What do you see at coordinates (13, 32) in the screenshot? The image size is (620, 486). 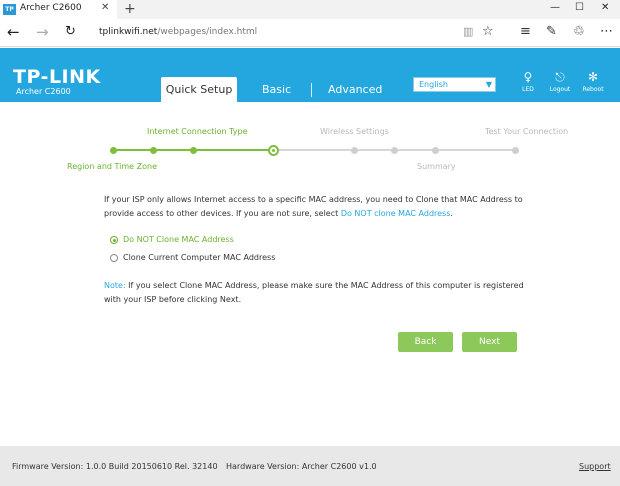 I see `back-arrow-icon: ←` at bounding box center [13, 32].